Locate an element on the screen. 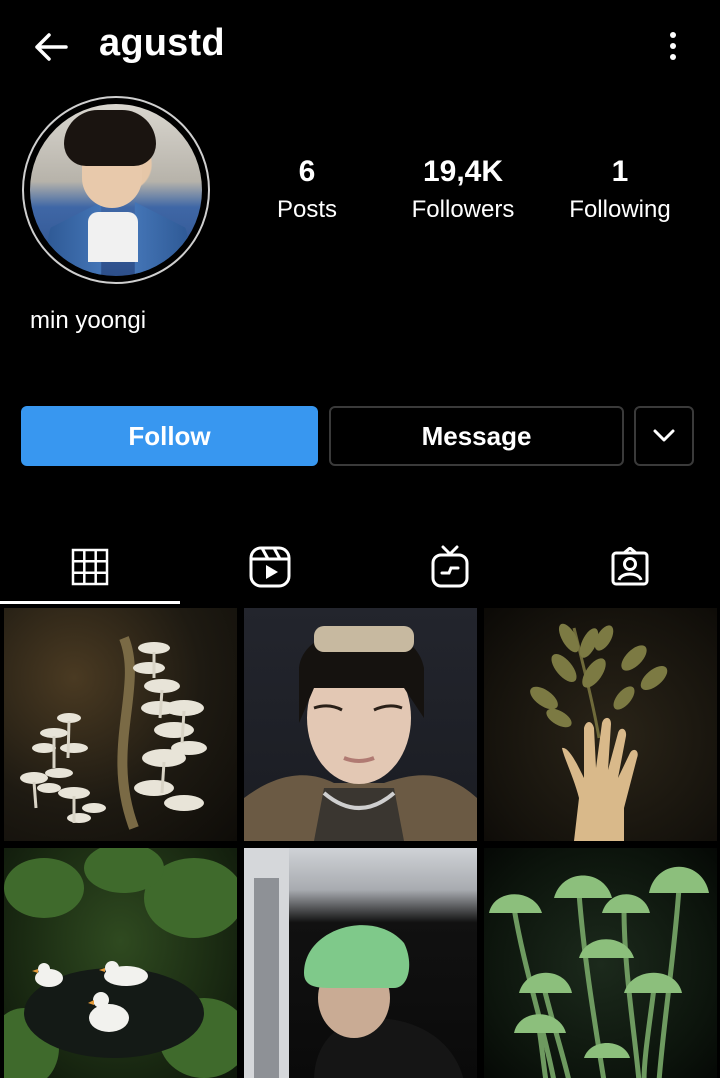  following-count: 1 is located at coordinates (620, 171).